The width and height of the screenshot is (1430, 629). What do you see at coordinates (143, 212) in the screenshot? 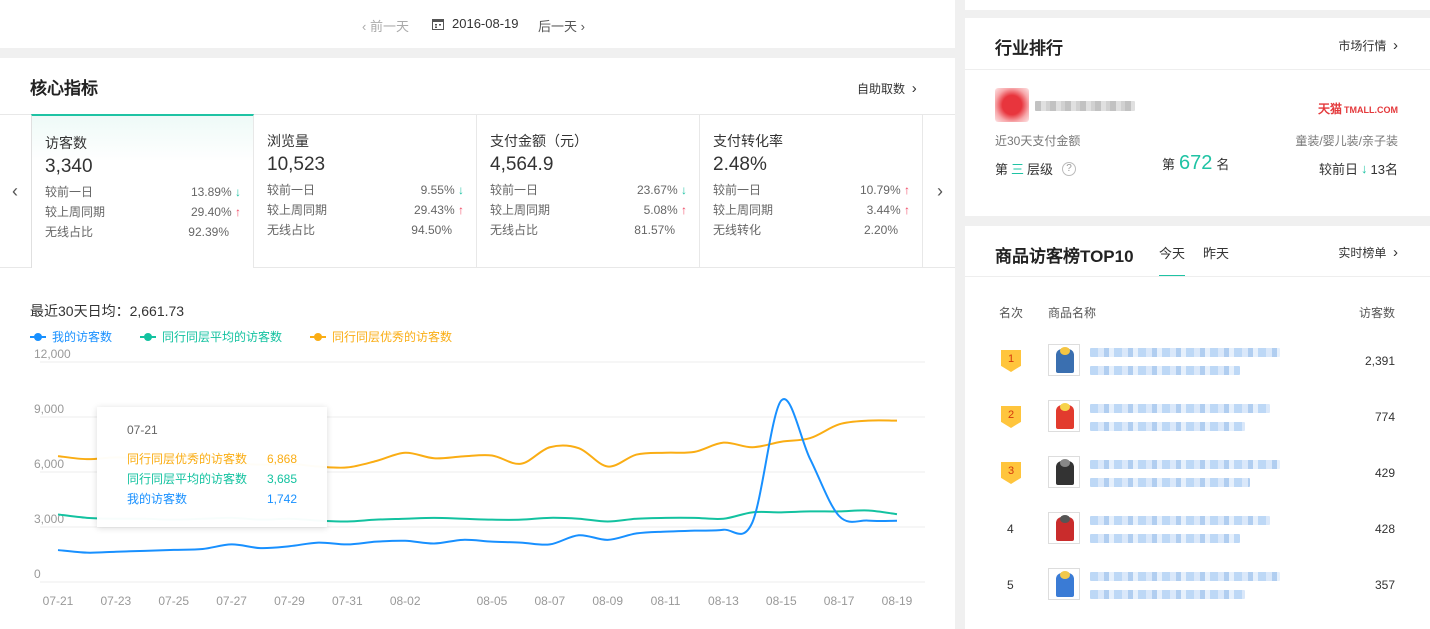
I see `metric-row: 较上周同期 29.40% ↑` at bounding box center [143, 212].